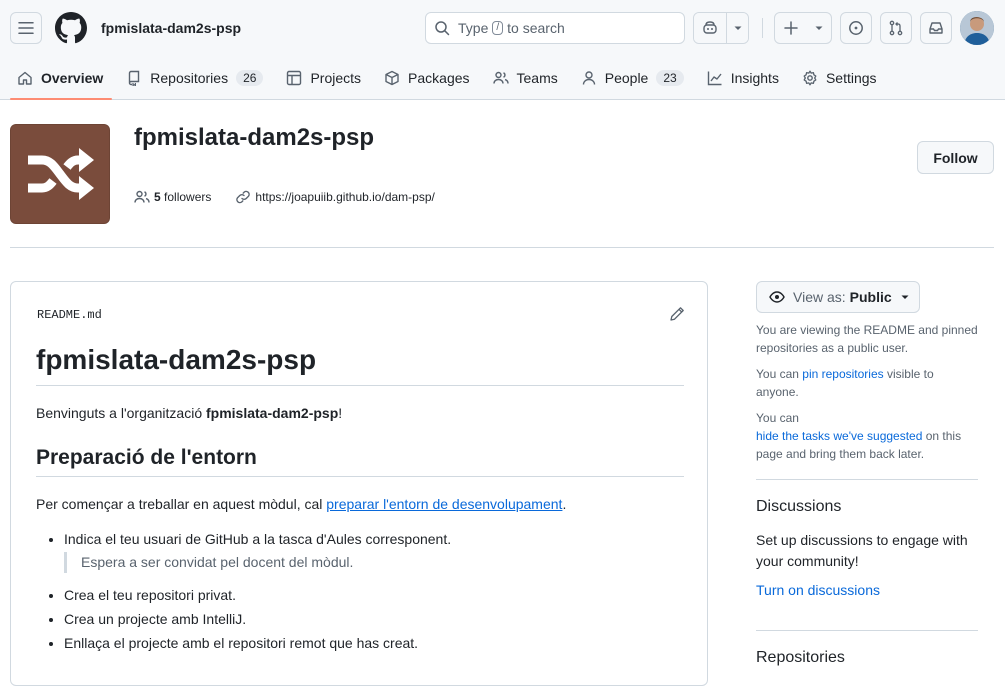  Describe the element at coordinates (189, 77) in the screenshot. I see `tab-label: Repositories` at that location.